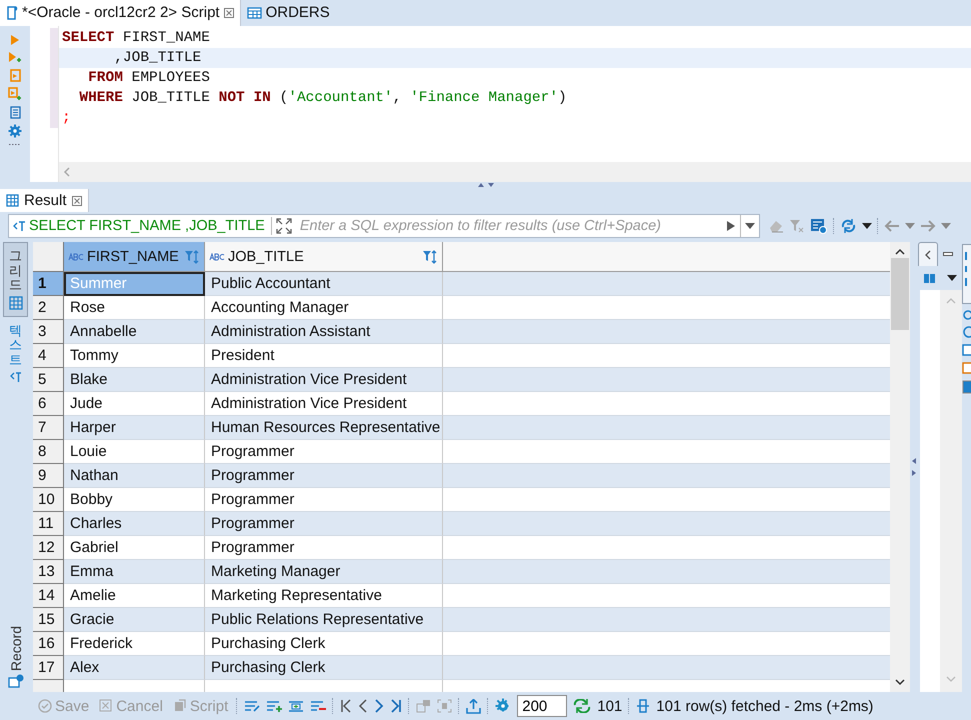 The image size is (971, 720). What do you see at coordinates (48, 548) in the screenshot?
I see `row-number: 12` at bounding box center [48, 548].